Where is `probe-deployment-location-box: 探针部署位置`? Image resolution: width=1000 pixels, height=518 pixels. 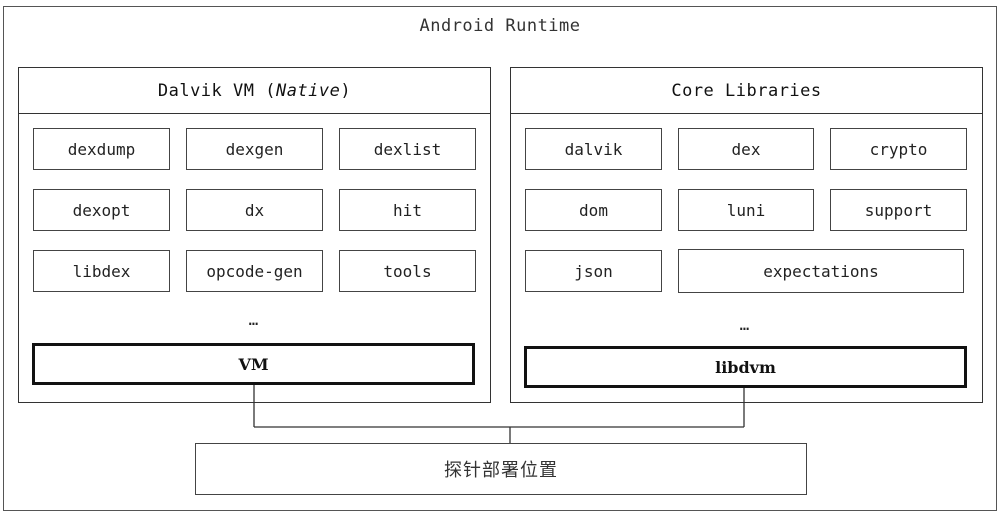 probe-deployment-location-box: 探针部署位置 is located at coordinates (501, 469).